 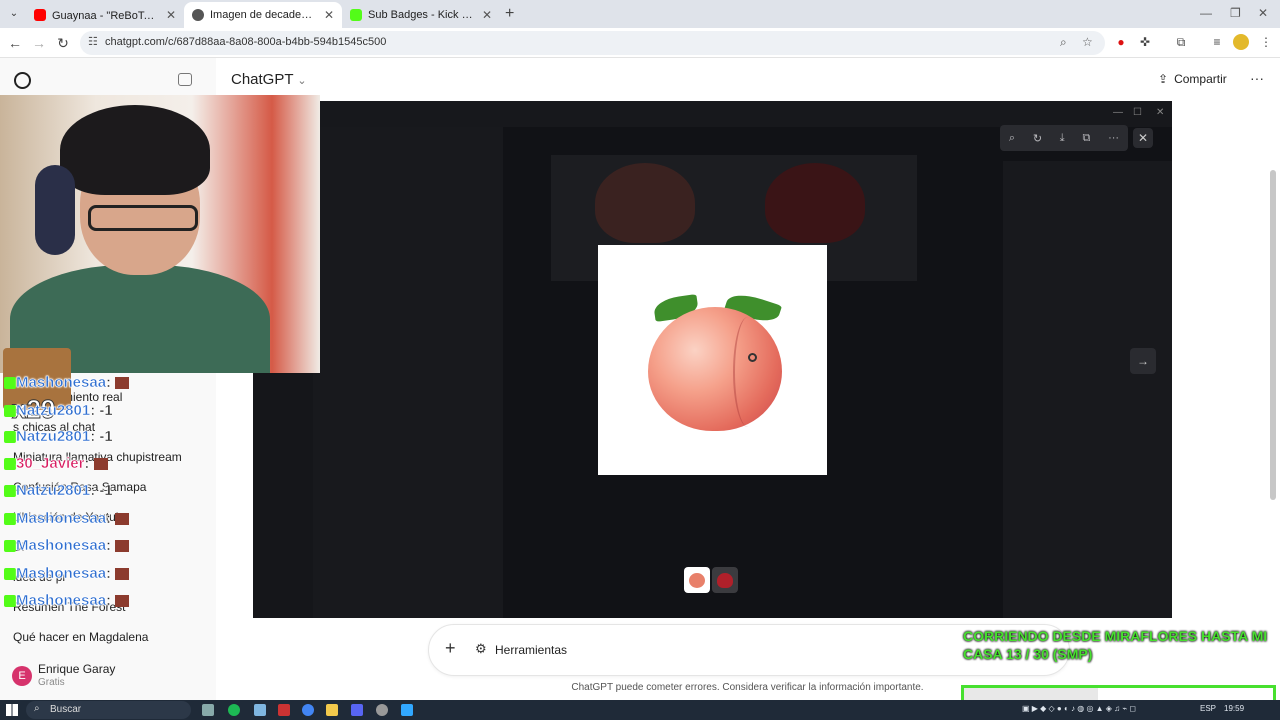 What do you see at coordinates (1234, 708) in the screenshot?
I see `clock: 19:59` at bounding box center [1234, 708].